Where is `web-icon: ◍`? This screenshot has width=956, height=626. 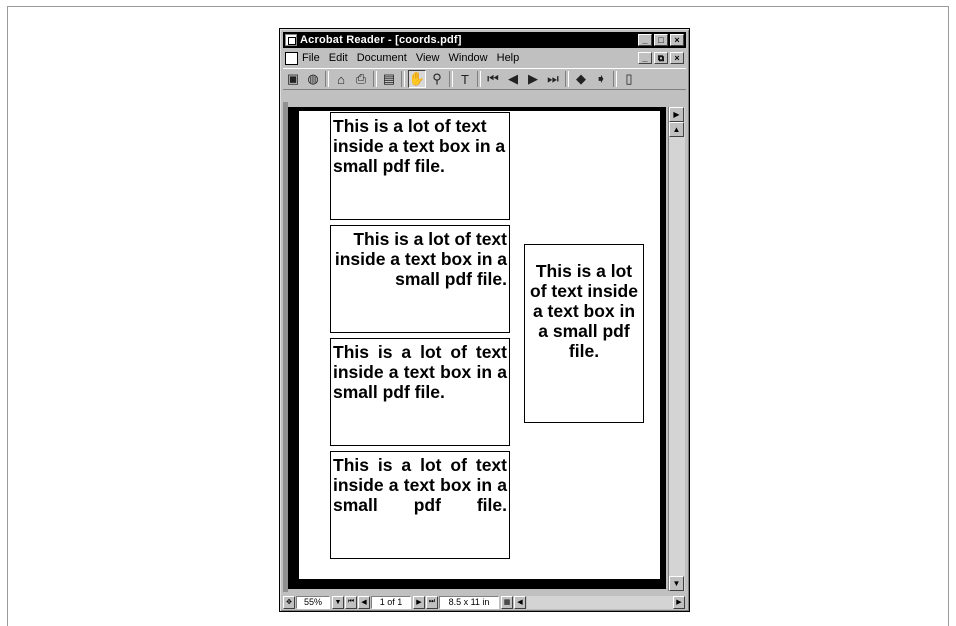 web-icon: ◍ is located at coordinates (313, 79).